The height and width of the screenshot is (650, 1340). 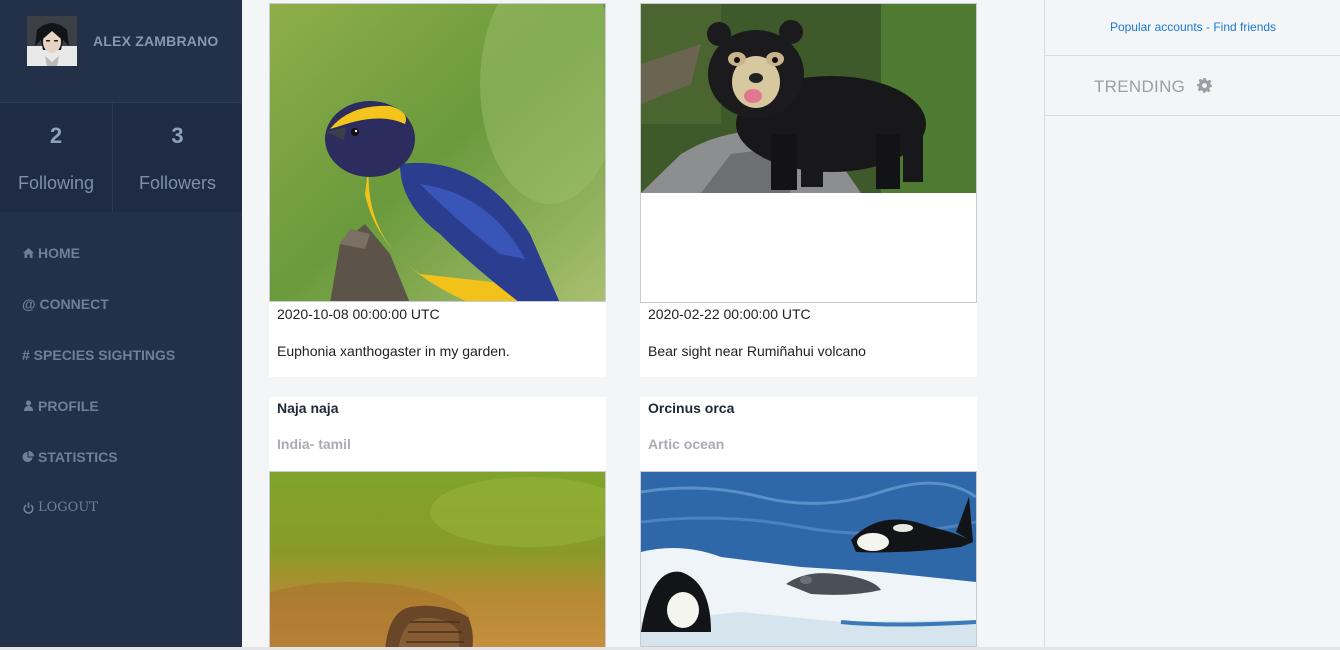 I want to click on nav-home-label: HOME, so click(x=59, y=252).